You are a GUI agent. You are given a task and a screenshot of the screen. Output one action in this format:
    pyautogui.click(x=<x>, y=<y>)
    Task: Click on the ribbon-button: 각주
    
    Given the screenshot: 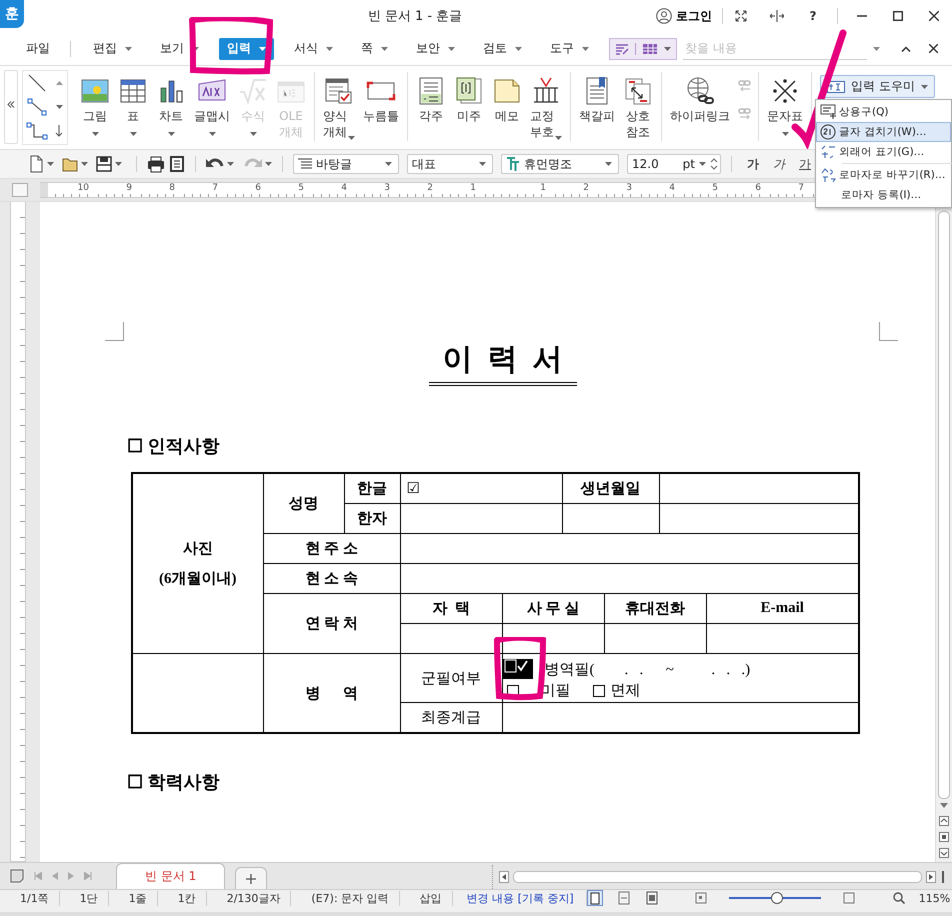 What is the action you would take?
    pyautogui.click(x=431, y=98)
    